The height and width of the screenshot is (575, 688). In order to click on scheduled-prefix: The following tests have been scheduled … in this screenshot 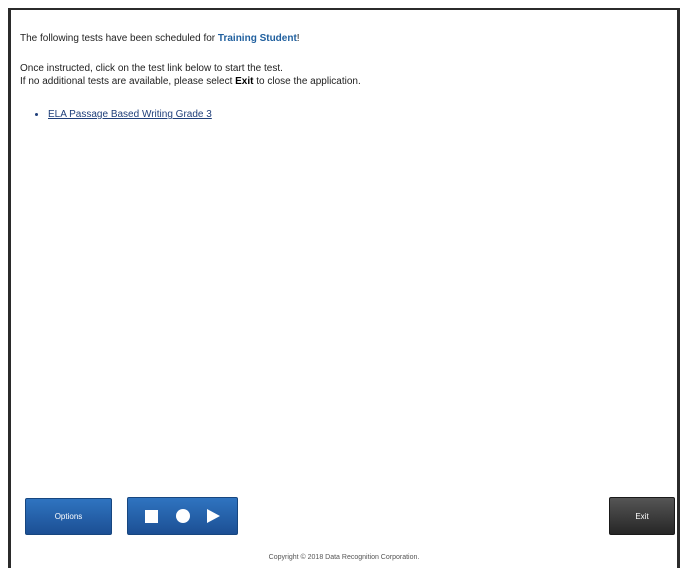, I will do `click(119, 38)`.